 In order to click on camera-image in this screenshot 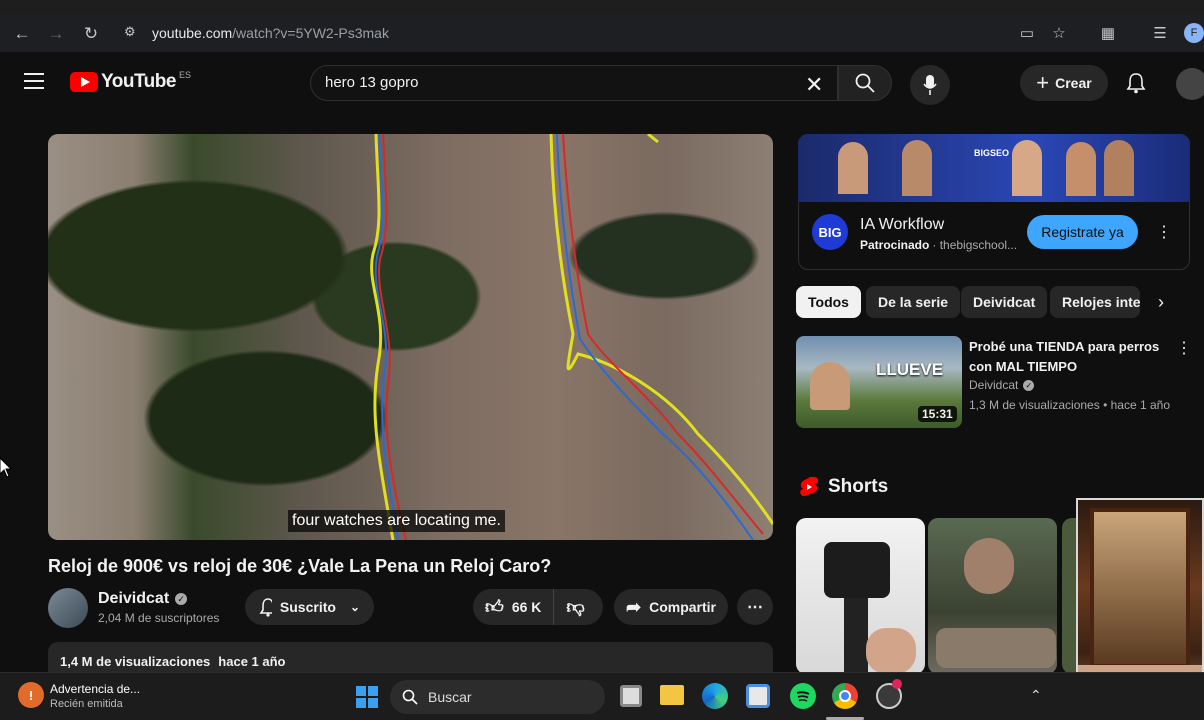, I will do `click(857, 570)`.